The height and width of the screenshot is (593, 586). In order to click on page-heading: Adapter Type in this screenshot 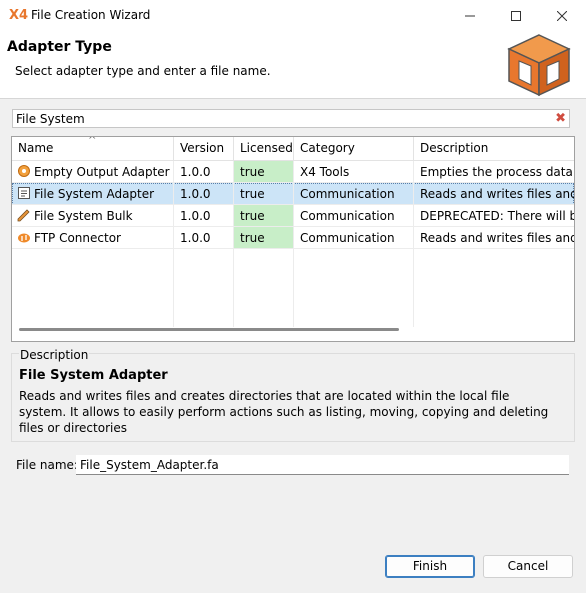, I will do `click(59, 47)`.